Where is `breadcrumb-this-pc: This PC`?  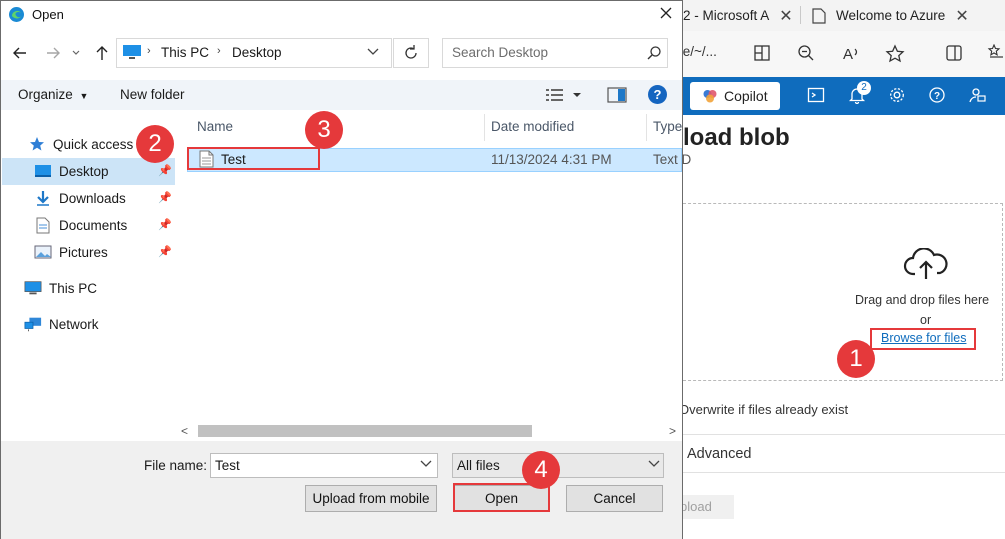
breadcrumb-this-pc: This PC is located at coordinates (185, 52).